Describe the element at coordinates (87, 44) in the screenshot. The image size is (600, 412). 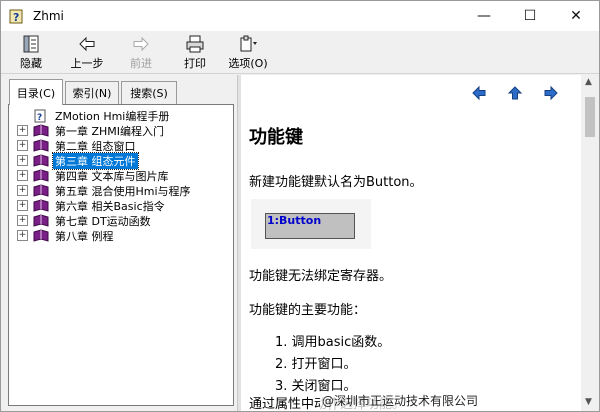
I see `back-arrow-icon` at that location.